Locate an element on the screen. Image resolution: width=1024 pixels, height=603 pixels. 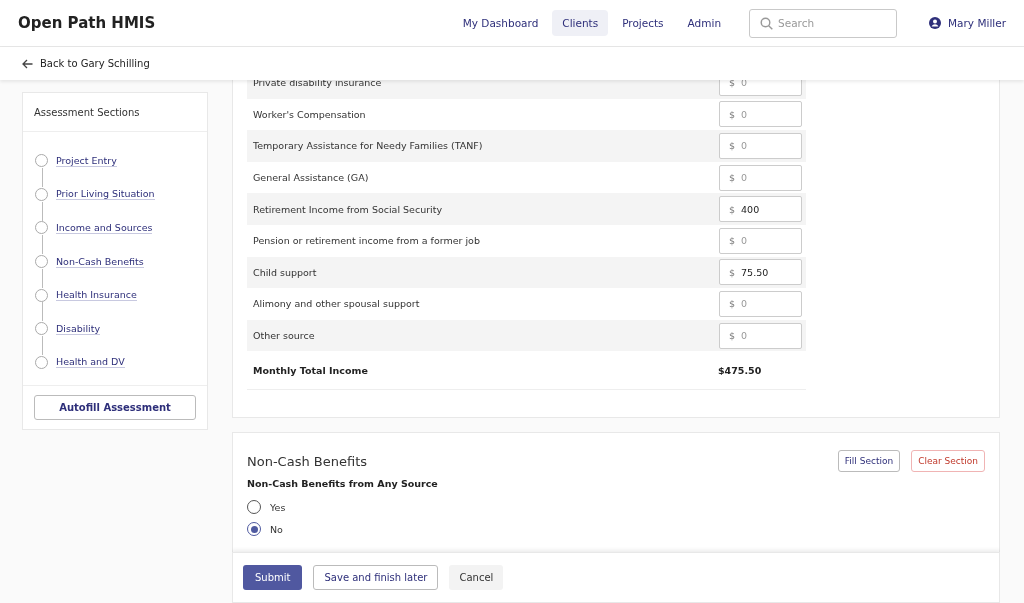
option-label: No is located at coordinates (276, 529).